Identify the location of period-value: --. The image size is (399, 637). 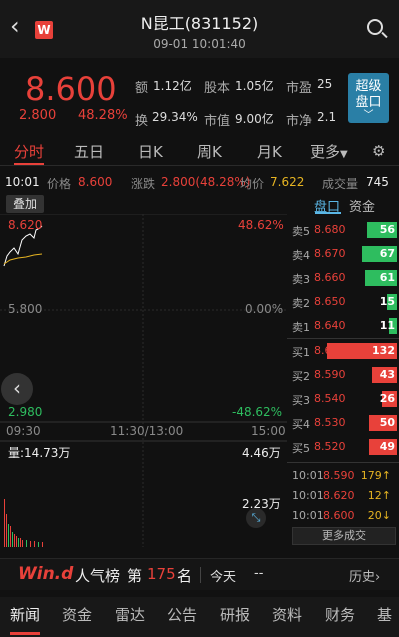
(259, 573).